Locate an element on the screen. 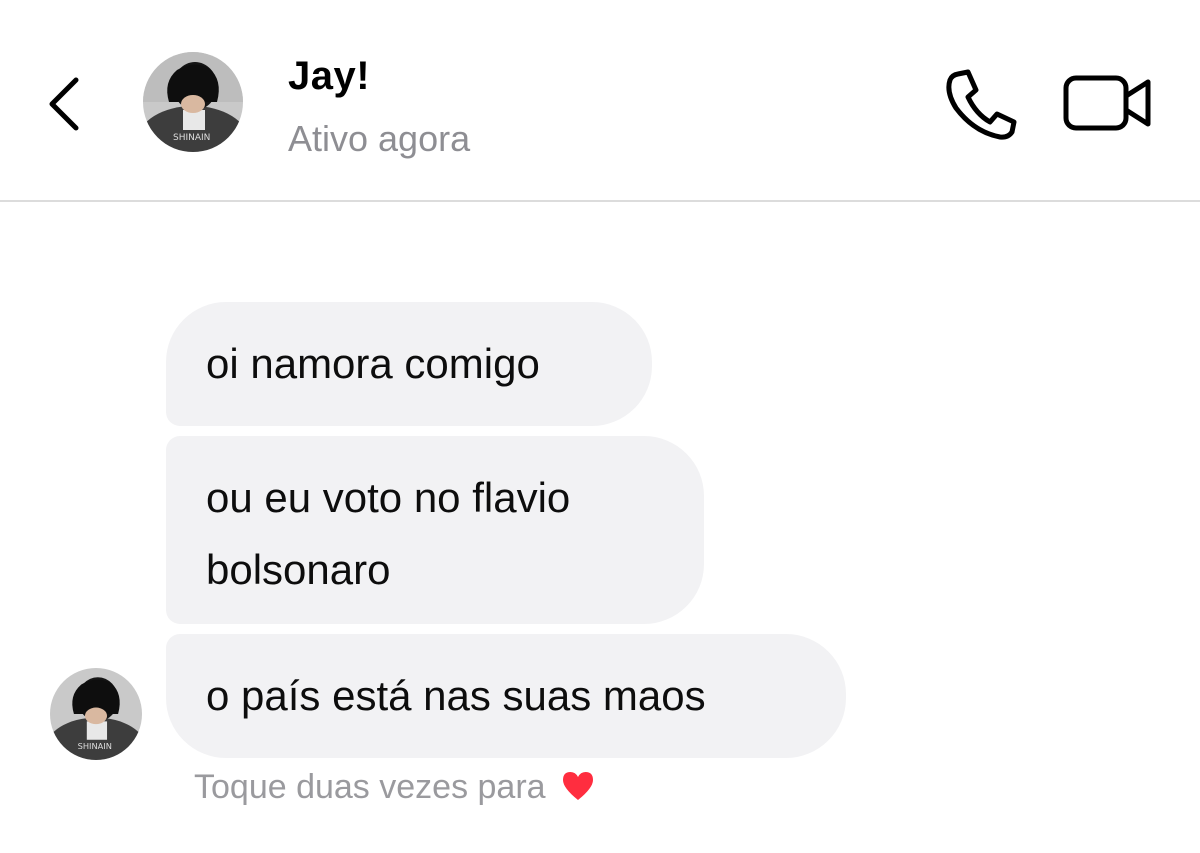  message-bubble: oi namora comigo is located at coordinates (409, 364).